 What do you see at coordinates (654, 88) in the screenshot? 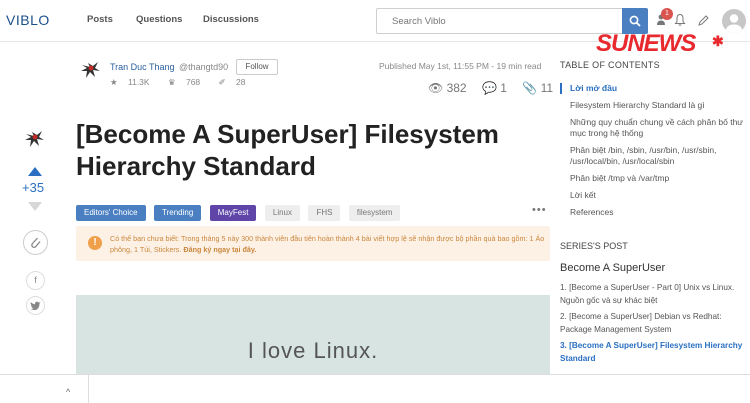
I see `toc-item: Lời mở đầu` at bounding box center [654, 88].